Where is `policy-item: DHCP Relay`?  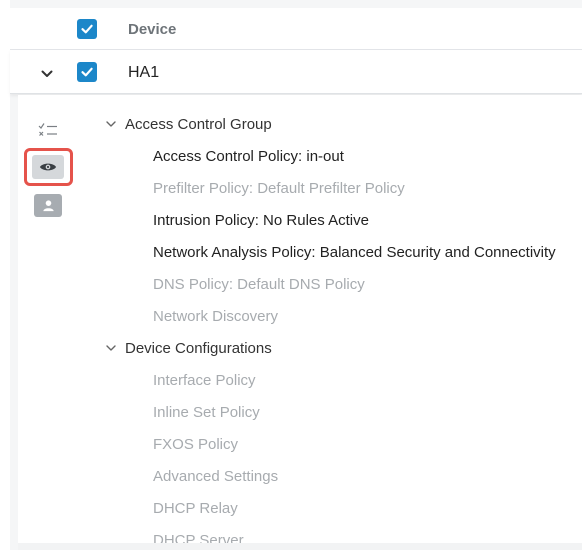
policy-item: DHCP Relay is located at coordinates (195, 508).